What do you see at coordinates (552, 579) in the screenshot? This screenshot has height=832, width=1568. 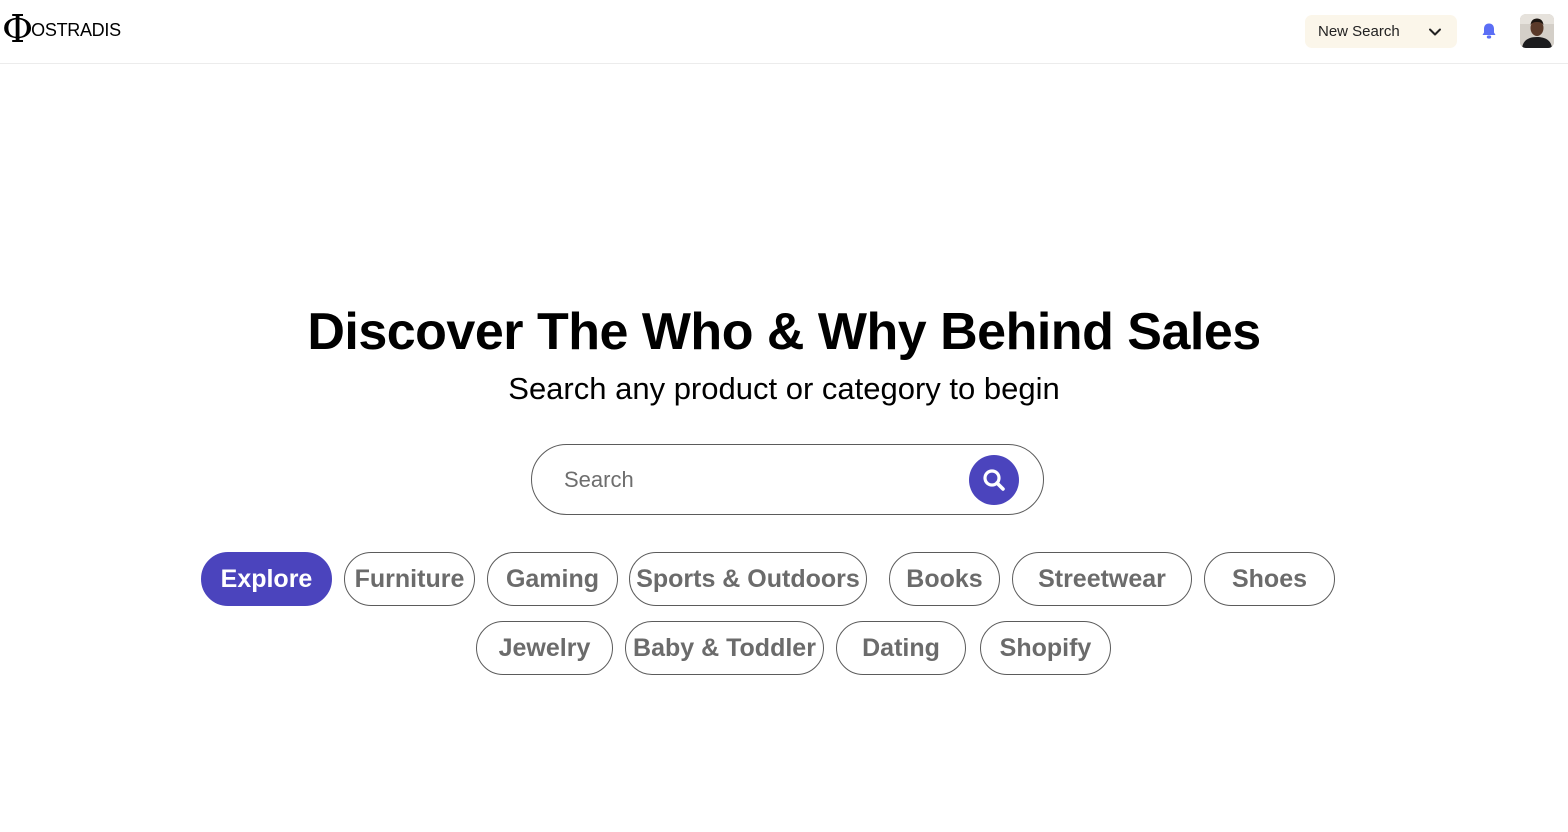 I see `chip-gaming: Gaming` at bounding box center [552, 579].